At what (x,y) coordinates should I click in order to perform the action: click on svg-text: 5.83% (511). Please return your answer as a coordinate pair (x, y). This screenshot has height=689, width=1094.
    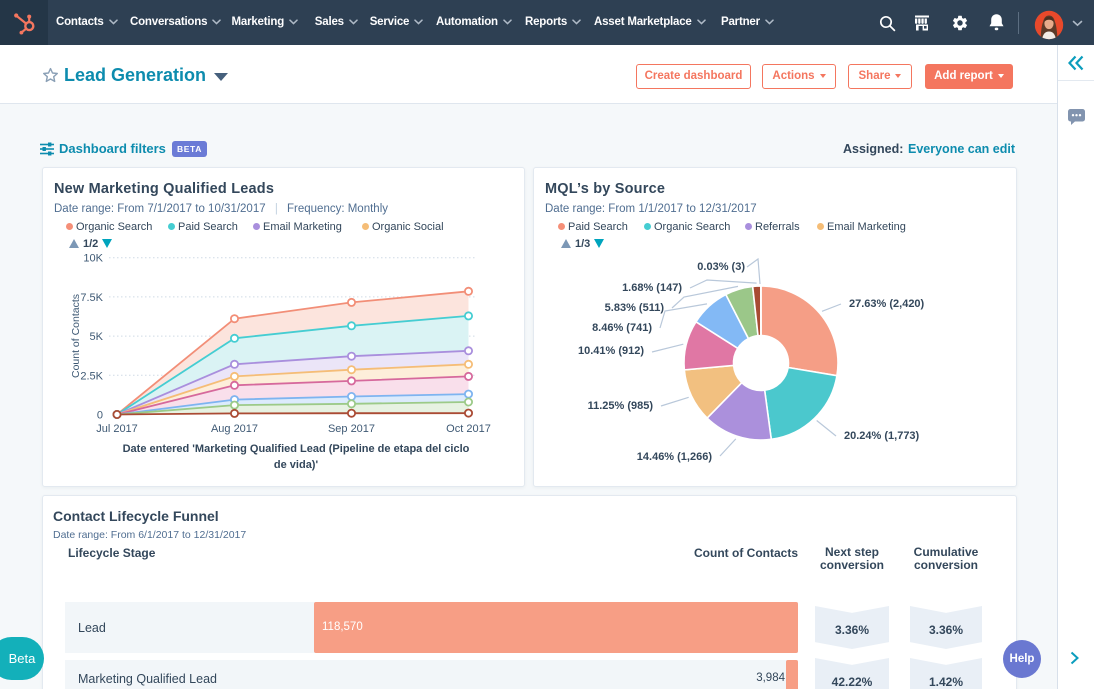
    Looking at the image, I should click on (635, 308).